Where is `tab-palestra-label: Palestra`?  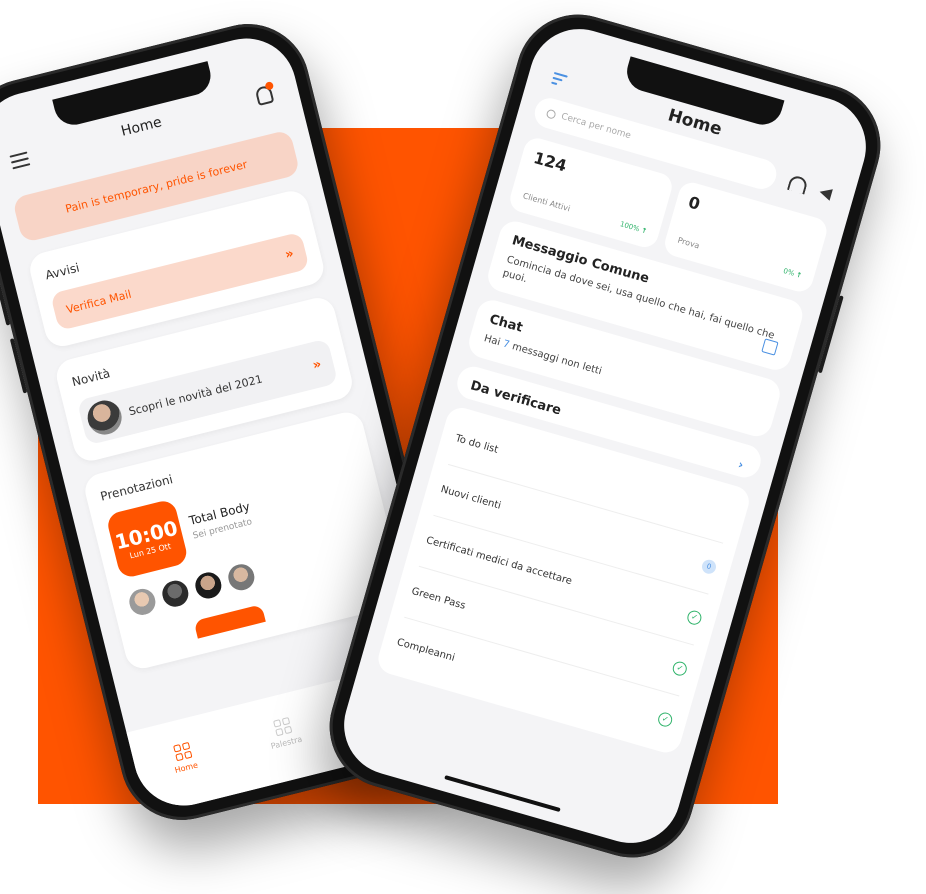 tab-palestra-label: Palestra is located at coordinates (286, 742).